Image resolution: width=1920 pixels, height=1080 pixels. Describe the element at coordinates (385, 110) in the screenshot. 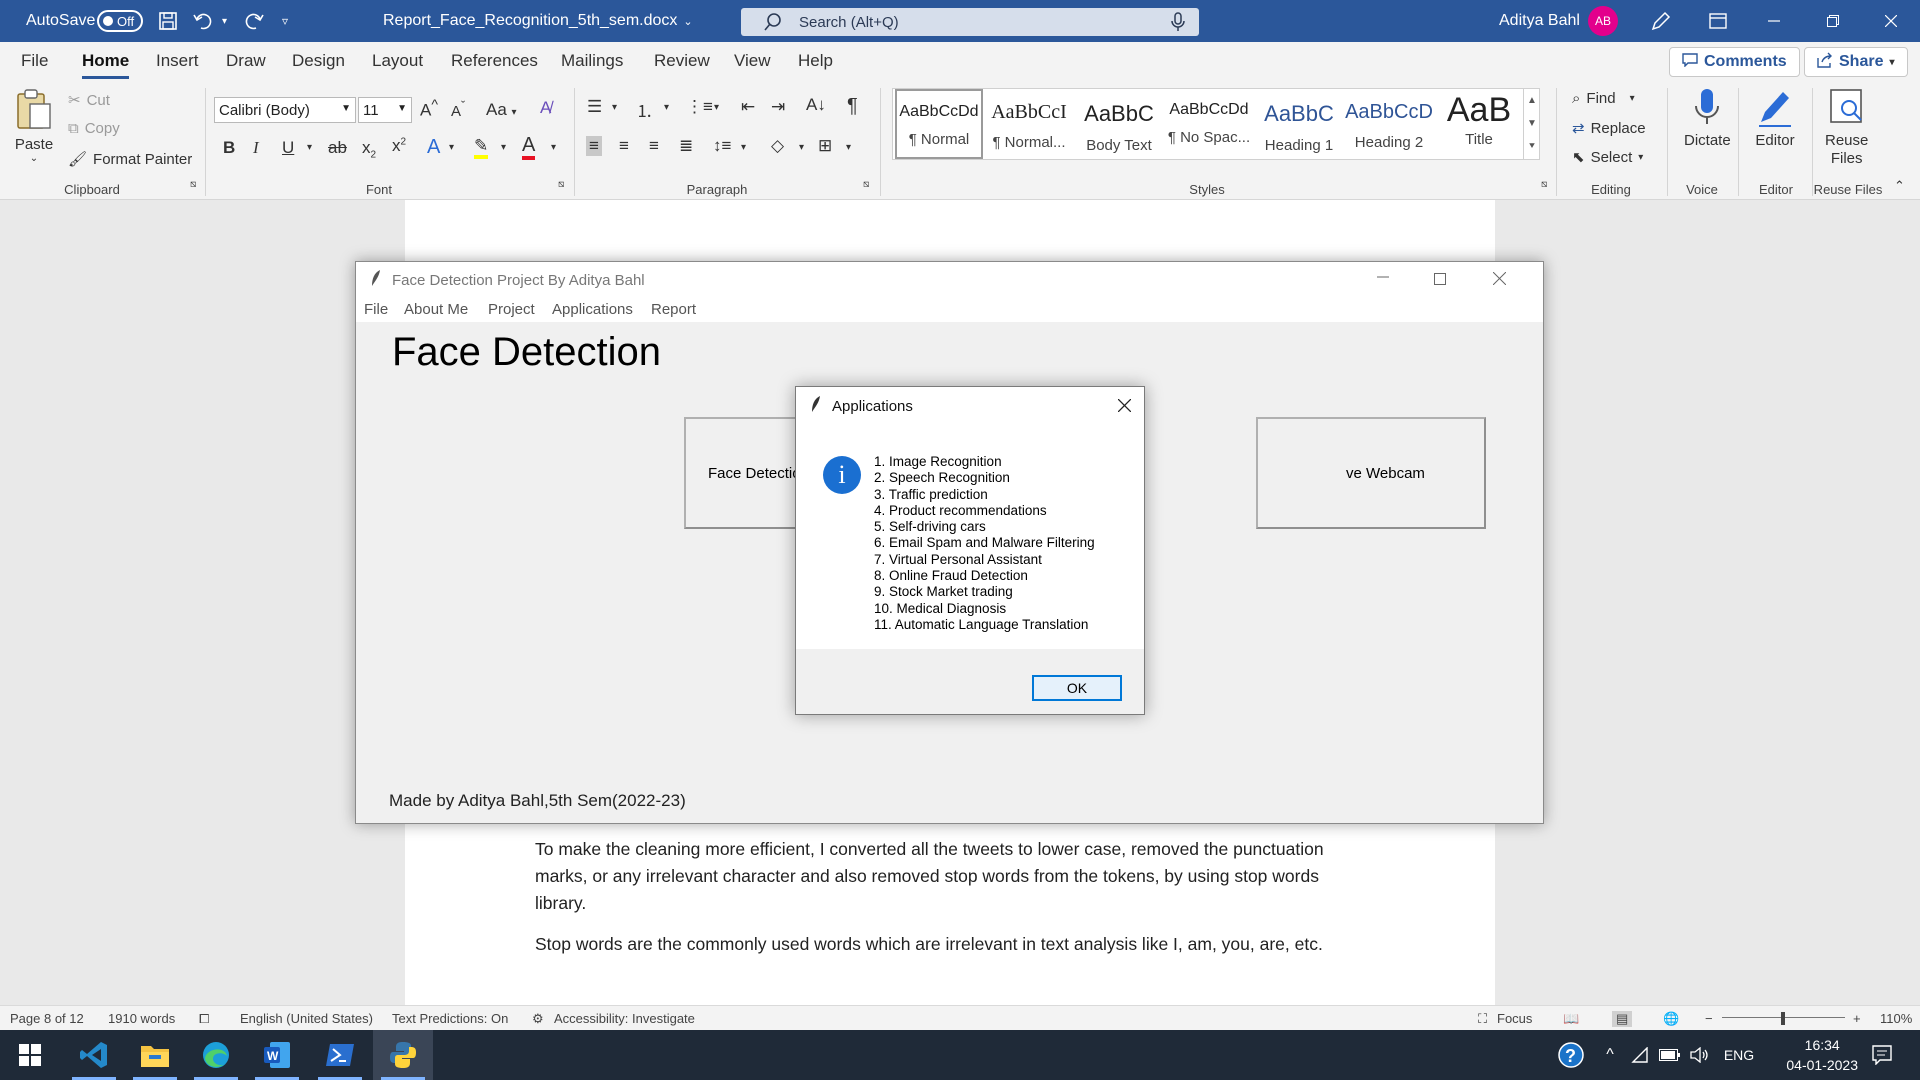

I see `font-size-combo: 11 ▼` at that location.